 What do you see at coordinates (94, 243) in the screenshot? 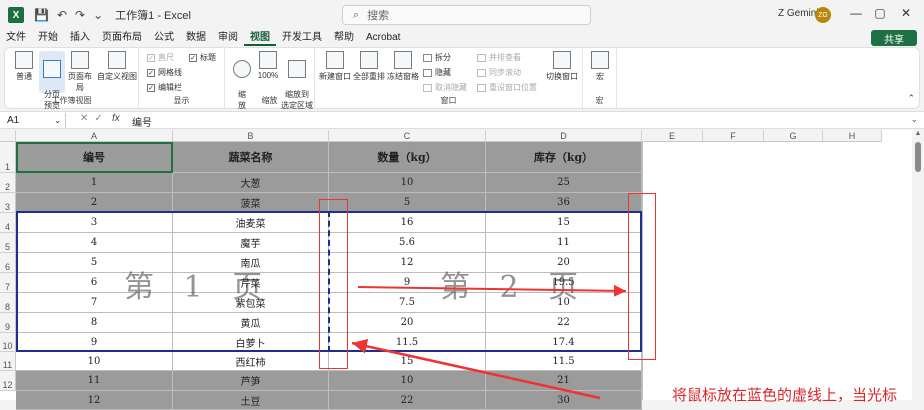
I see `table-cell: 4` at bounding box center [94, 243].